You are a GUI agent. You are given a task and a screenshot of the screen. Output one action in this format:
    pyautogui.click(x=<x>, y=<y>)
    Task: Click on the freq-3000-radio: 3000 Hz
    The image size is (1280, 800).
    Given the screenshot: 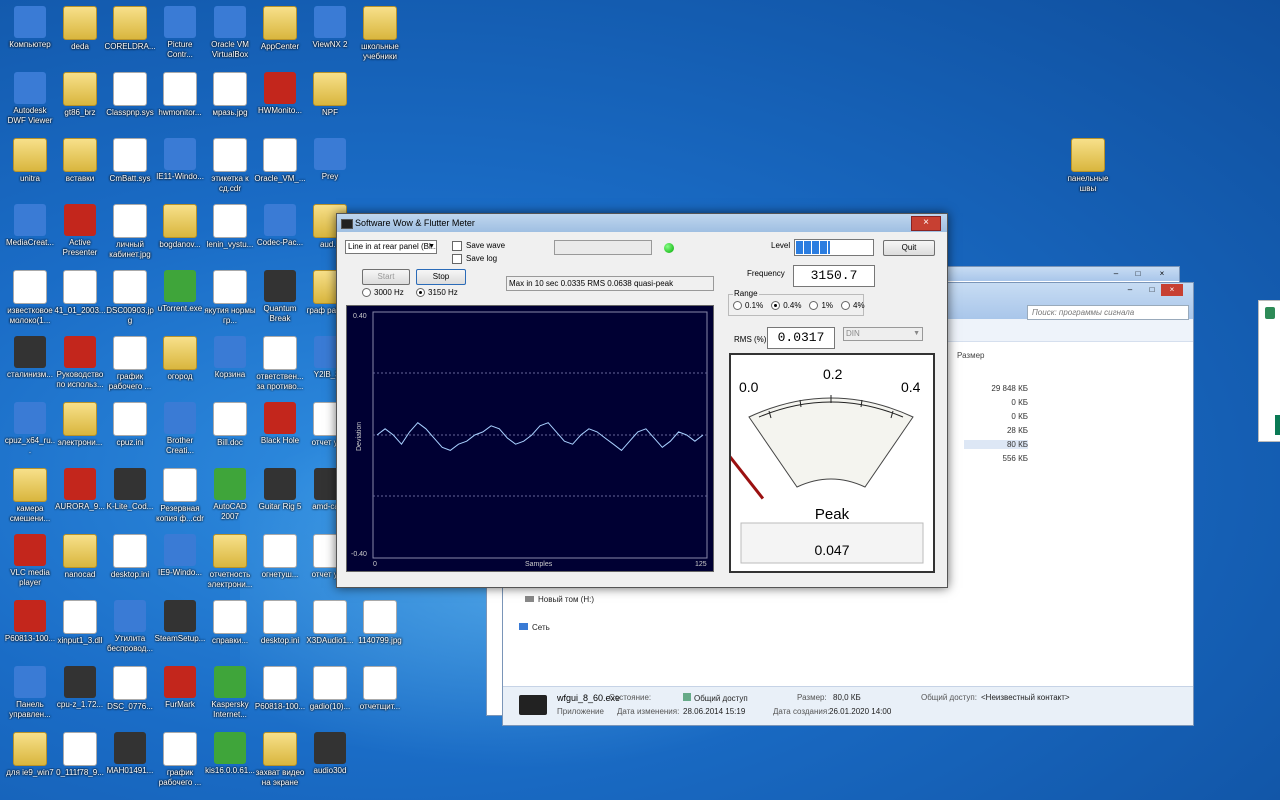 What is the action you would take?
    pyautogui.click(x=383, y=293)
    